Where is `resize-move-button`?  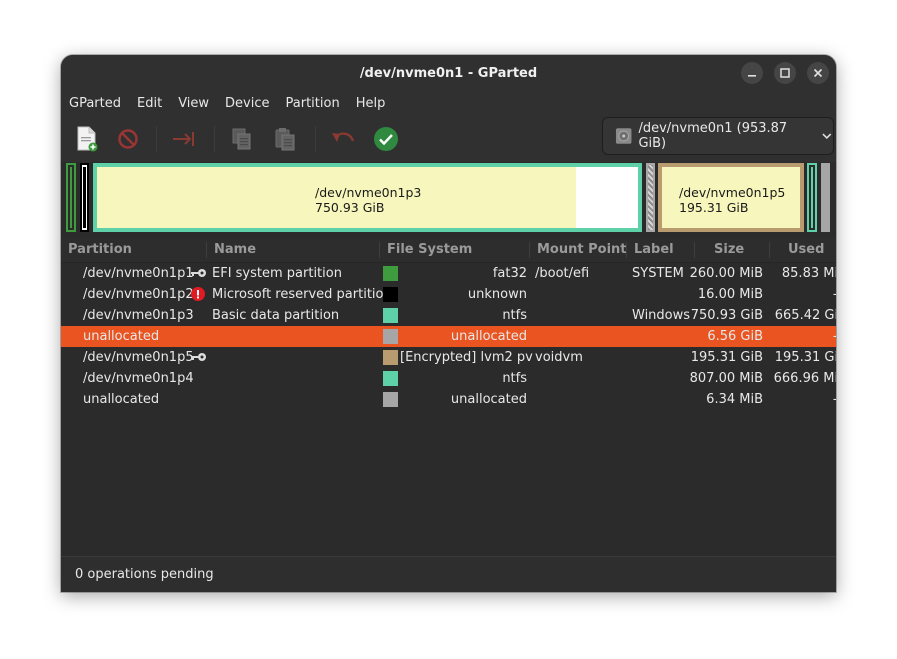
resize-move-button is located at coordinates (185, 139).